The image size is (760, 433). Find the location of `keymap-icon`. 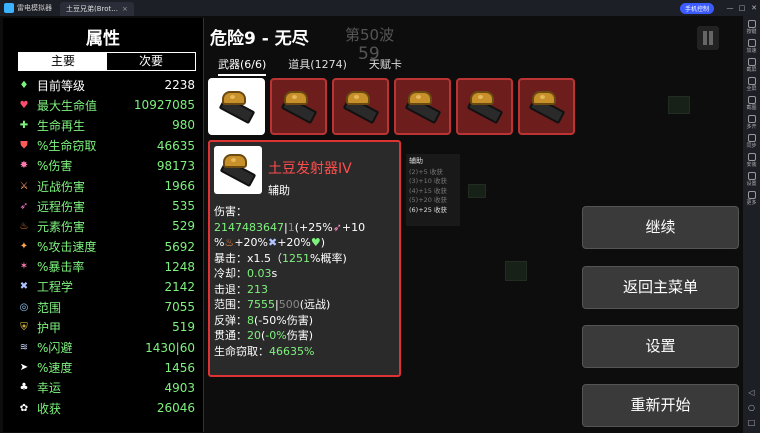

keymap-icon is located at coordinates (751, 24).